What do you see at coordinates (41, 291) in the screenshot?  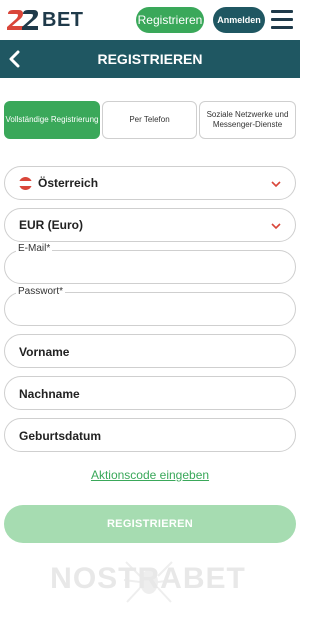 I see `password-label: Passwort*` at bounding box center [41, 291].